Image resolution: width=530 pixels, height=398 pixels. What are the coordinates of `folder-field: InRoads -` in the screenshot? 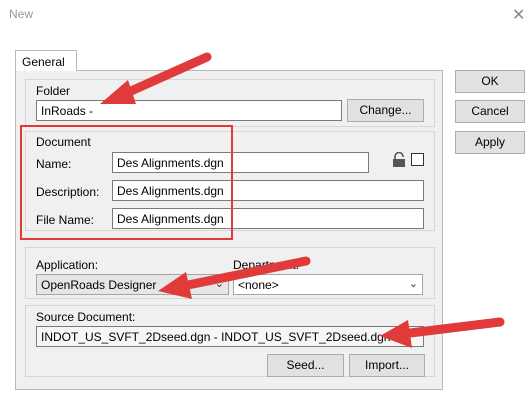 It's located at (189, 110).